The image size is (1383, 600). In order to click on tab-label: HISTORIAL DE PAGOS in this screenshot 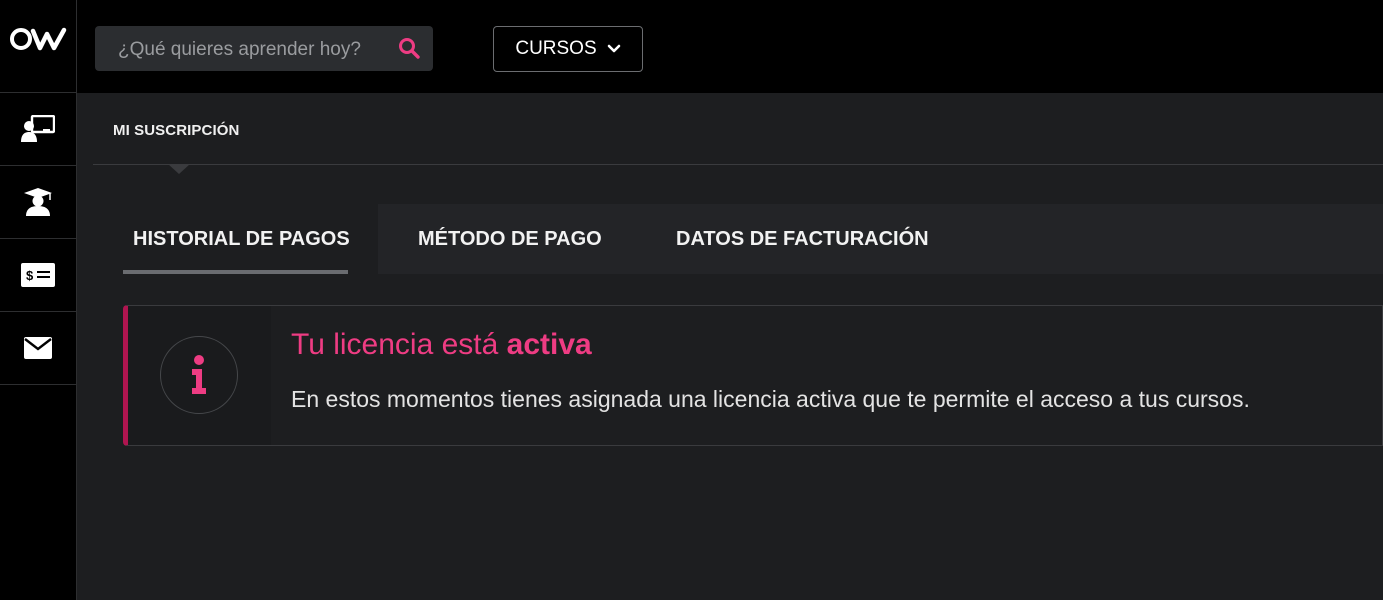, I will do `click(241, 238)`.